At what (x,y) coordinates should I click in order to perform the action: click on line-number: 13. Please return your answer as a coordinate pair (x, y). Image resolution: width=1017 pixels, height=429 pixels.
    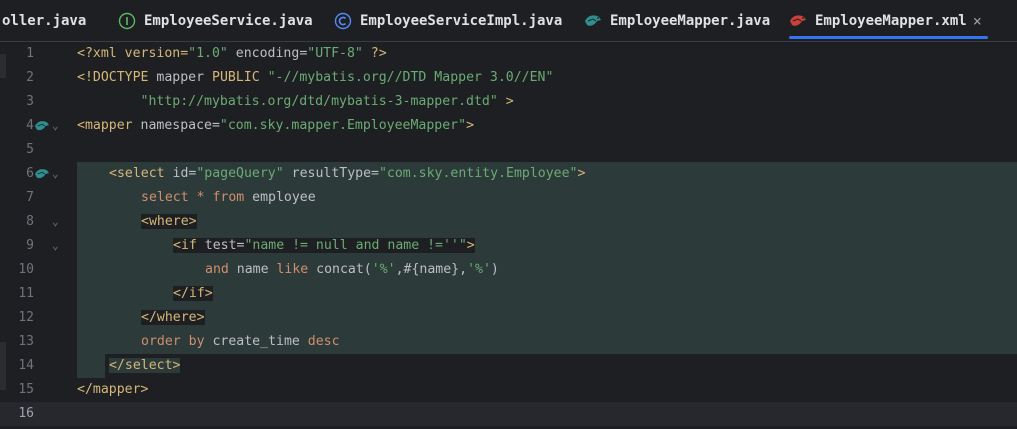
    Looking at the image, I should click on (26, 341).